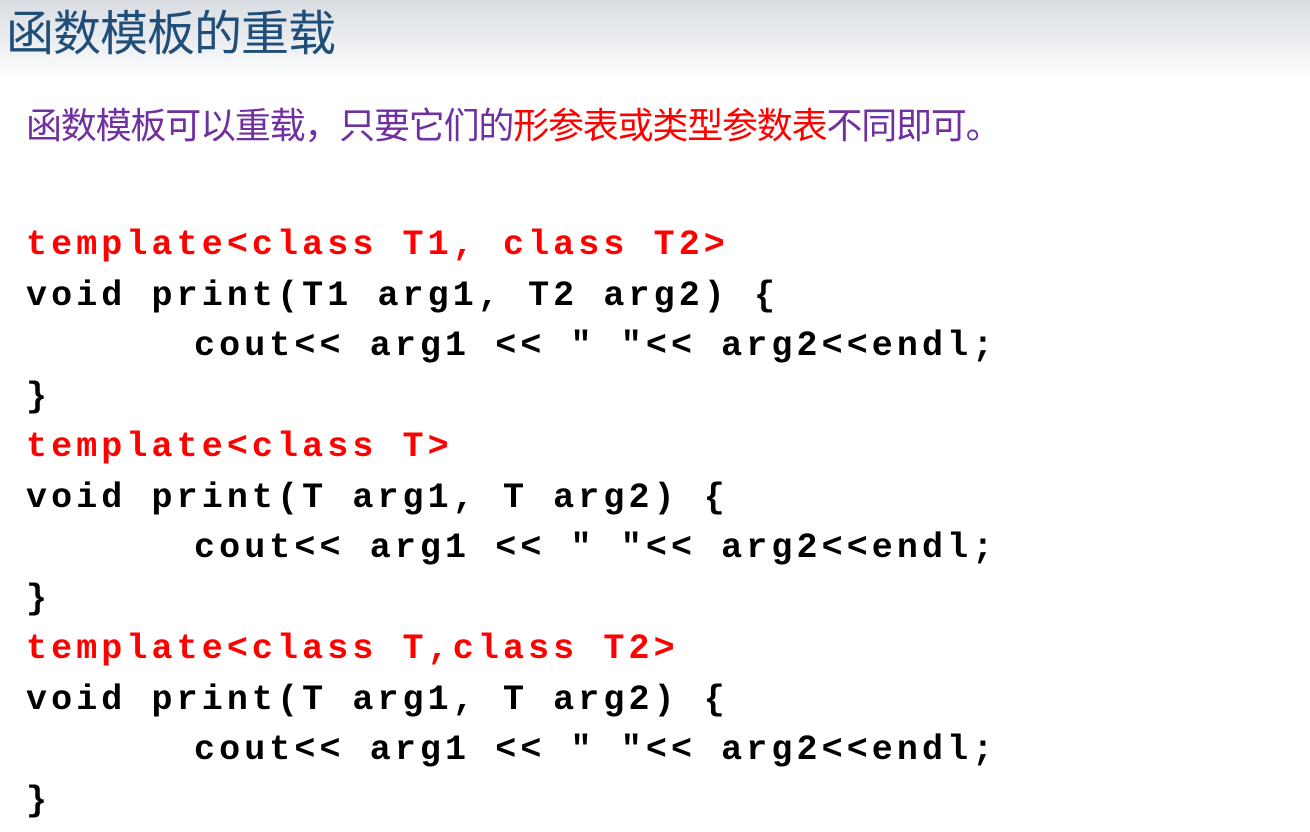 This screenshot has width=1310, height=832. What do you see at coordinates (670, 126) in the screenshot?
I see `intro-text-highlight: 形参表或类型参数表` at bounding box center [670, 126].